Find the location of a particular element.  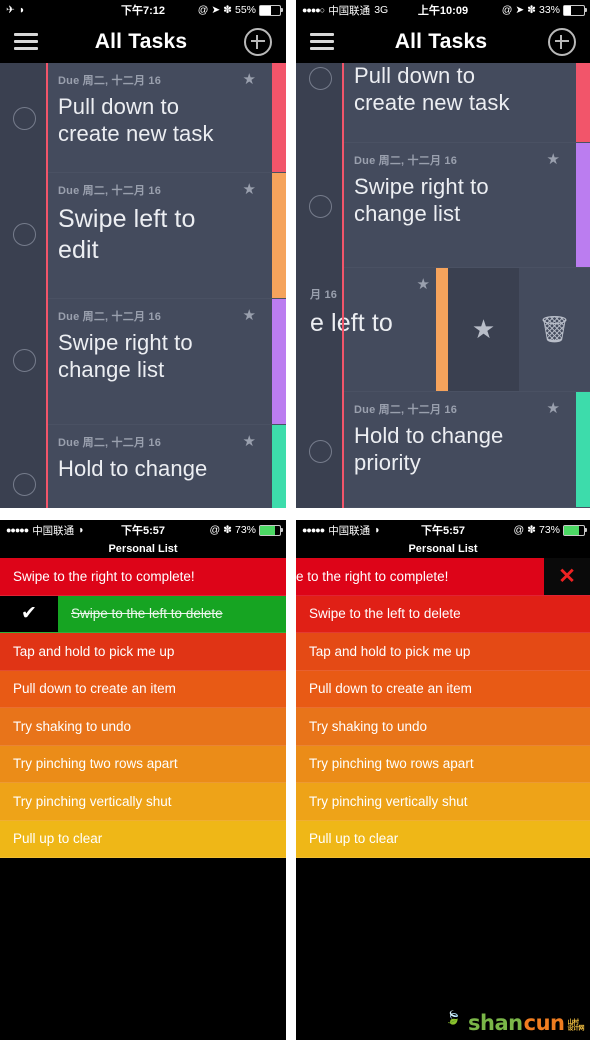

leaf-icon: 🍃 is located at coordinates (453, 1018).